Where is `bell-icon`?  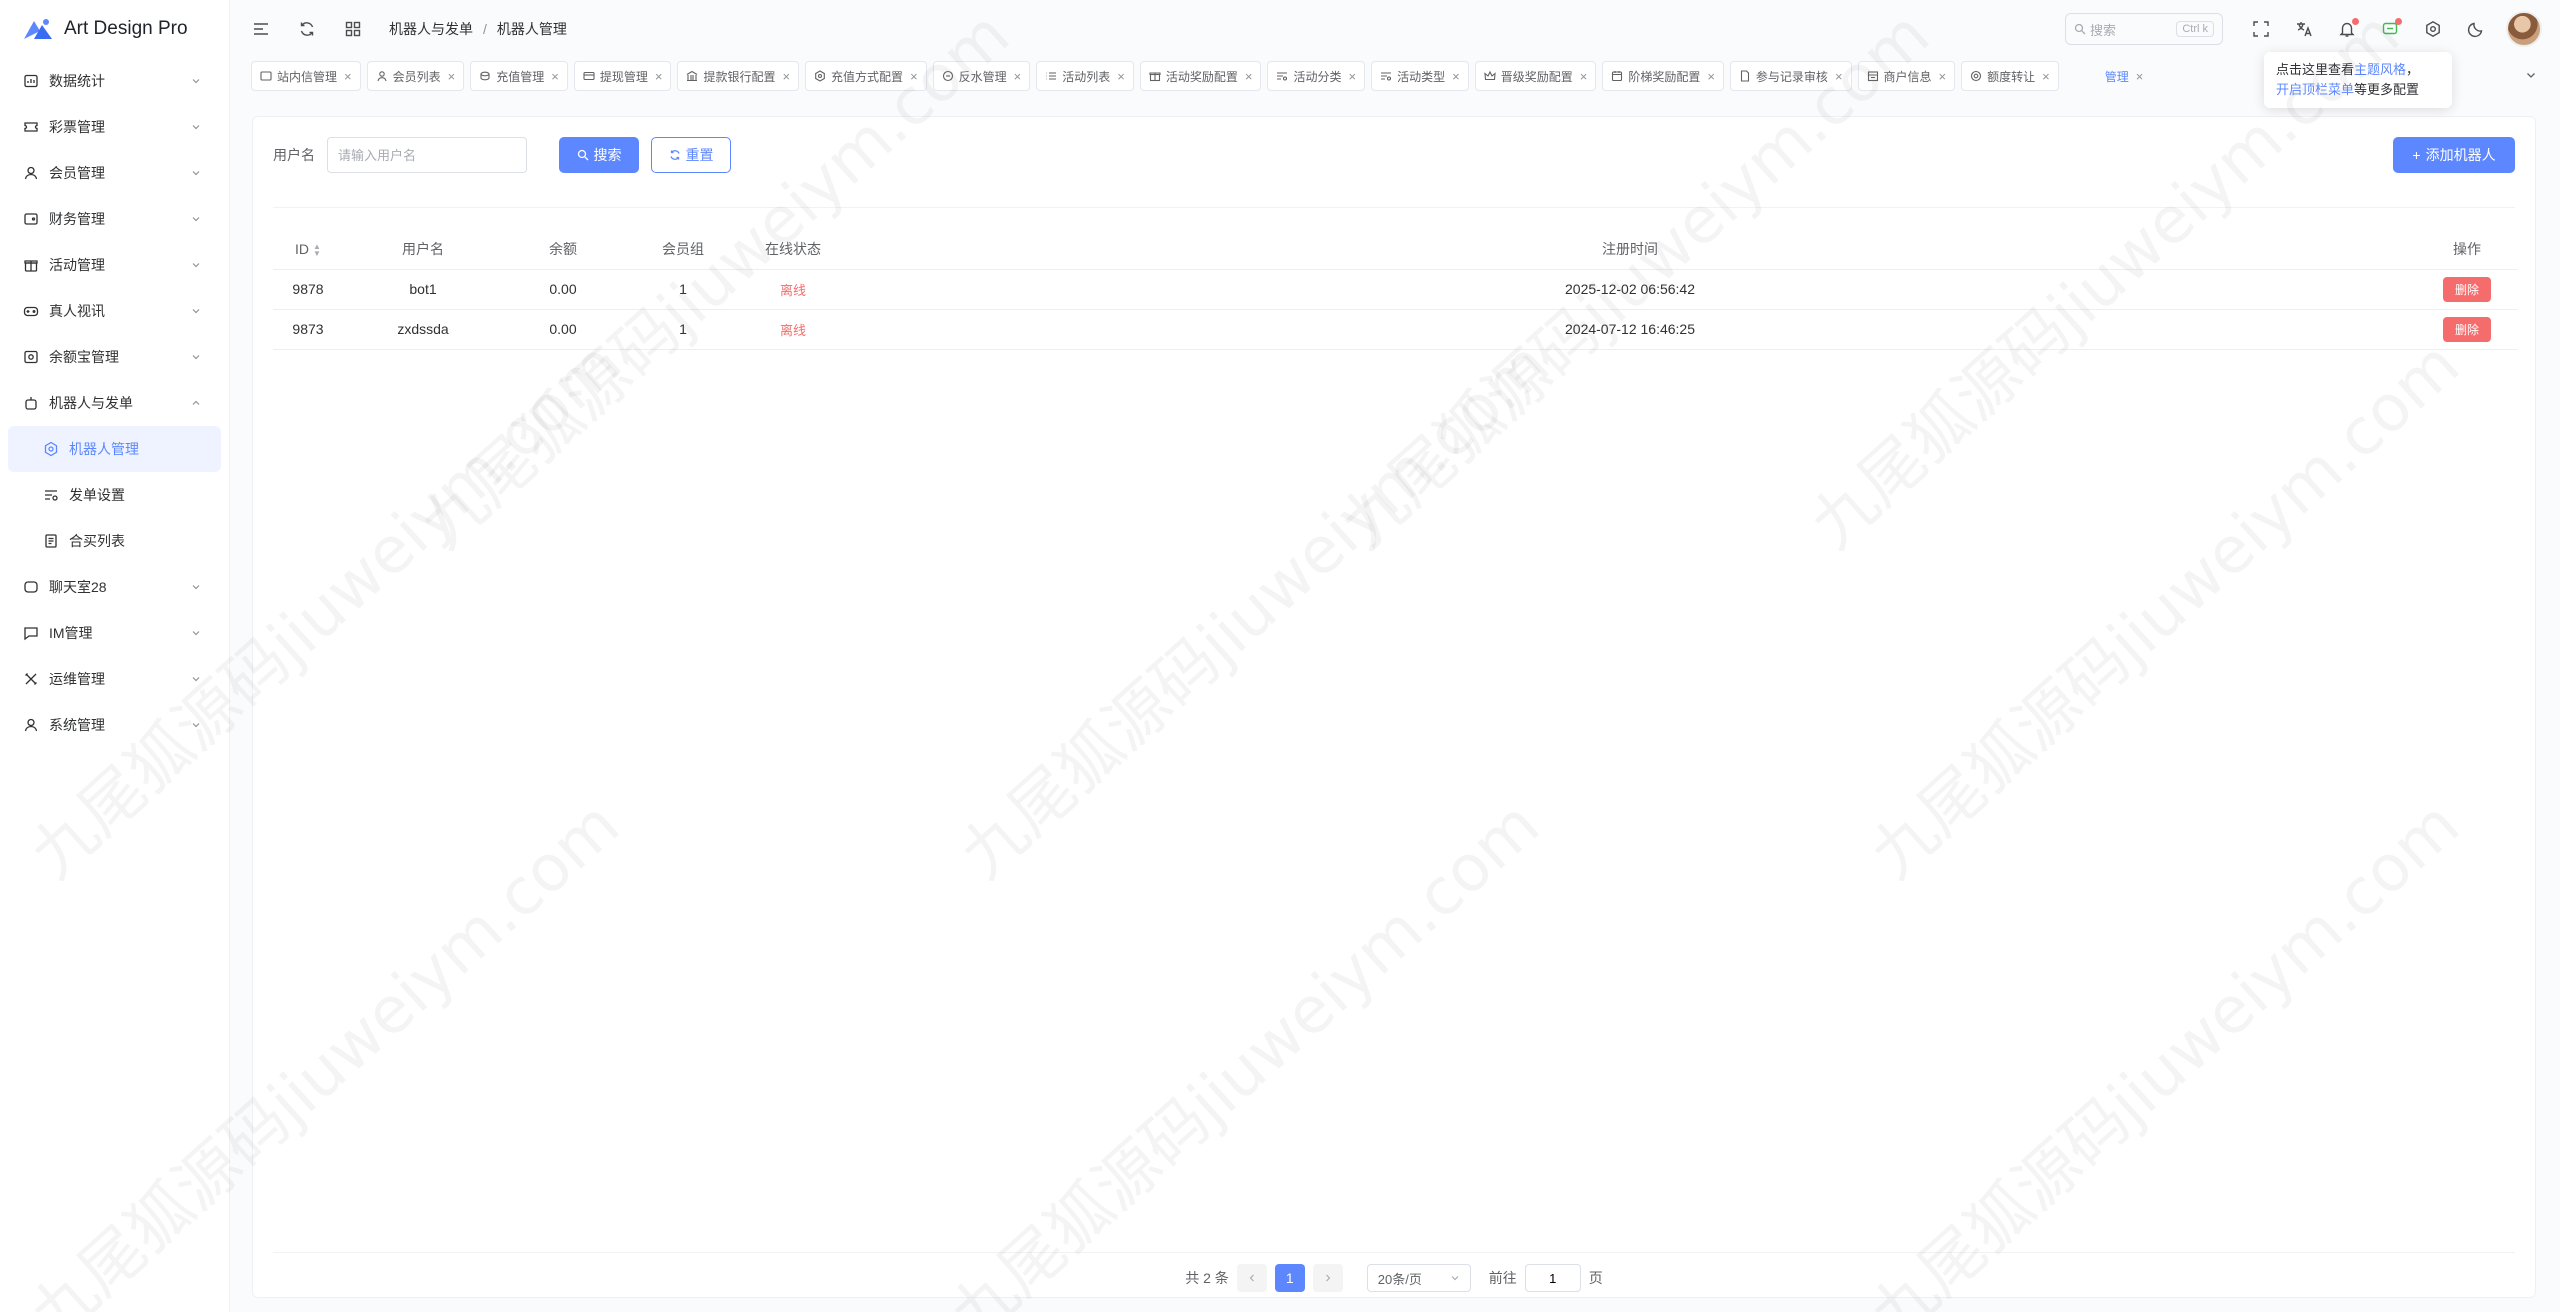
bell-icon is located at coordinates (2348, 28).